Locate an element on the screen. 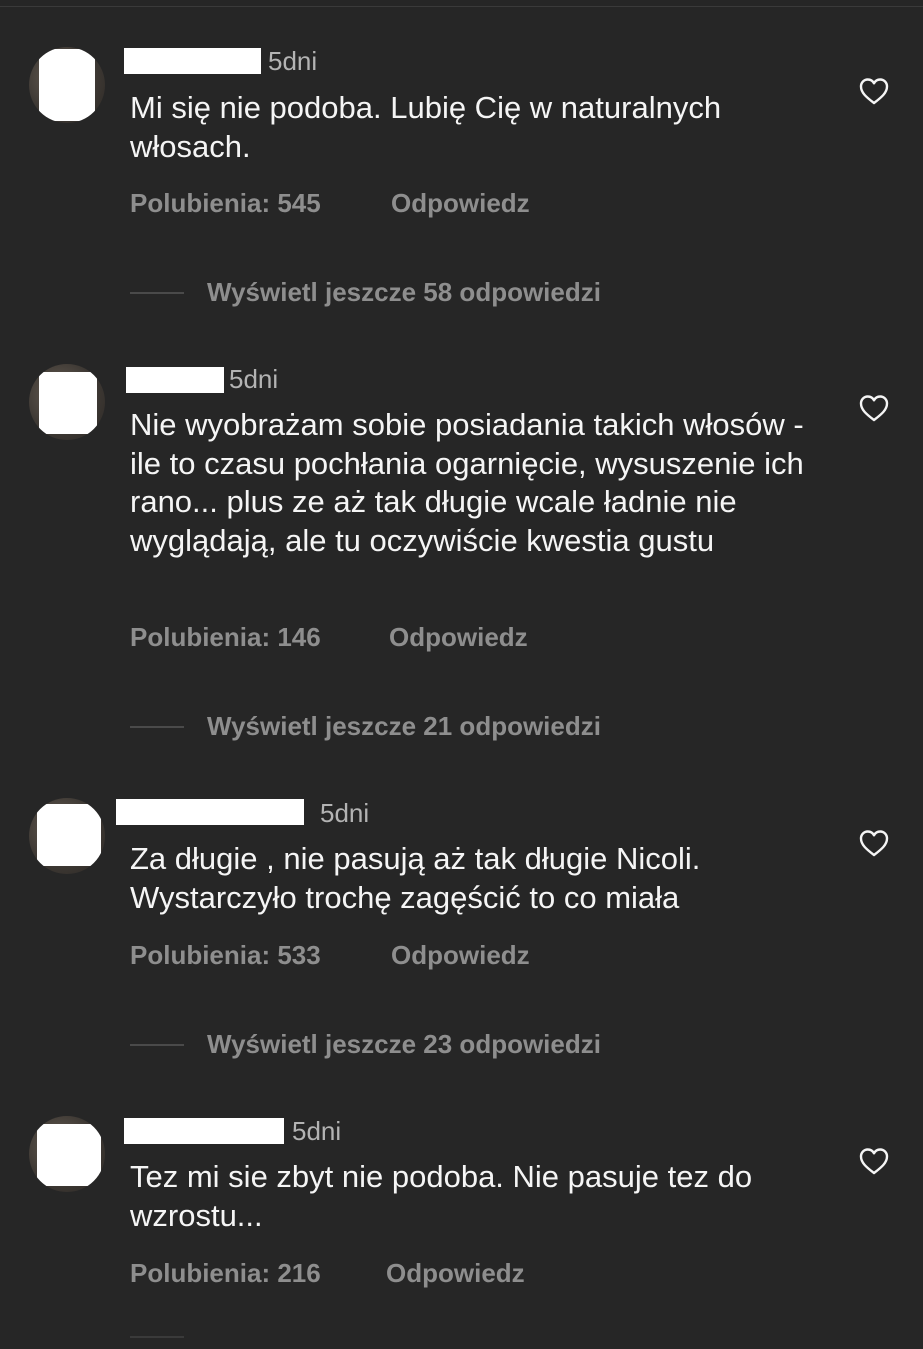 The width and height of the screenshot is (923, 1349). view-more-replies: Wyświetl jeszcze 21 odpowiedzi is located at coordinates (430, 726).